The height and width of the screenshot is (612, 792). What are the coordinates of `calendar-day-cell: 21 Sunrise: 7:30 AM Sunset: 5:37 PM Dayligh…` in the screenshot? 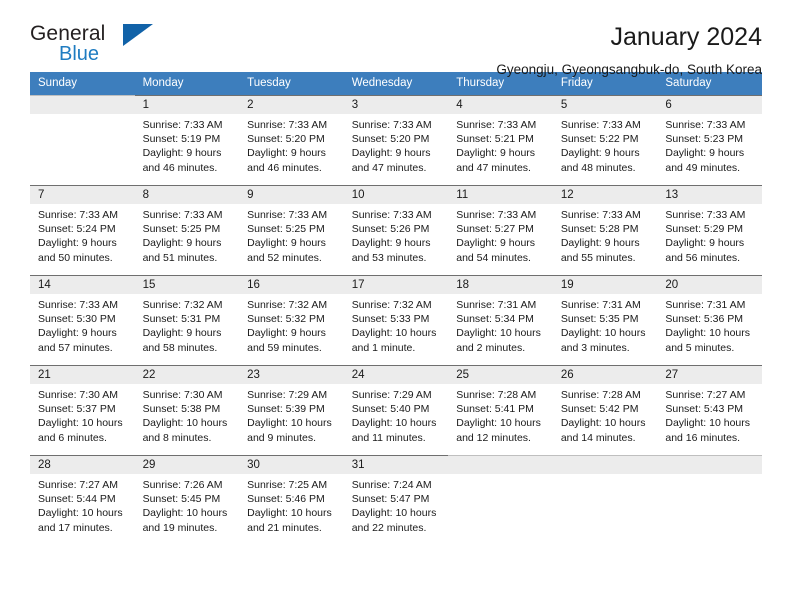 It's located at (82, 410).